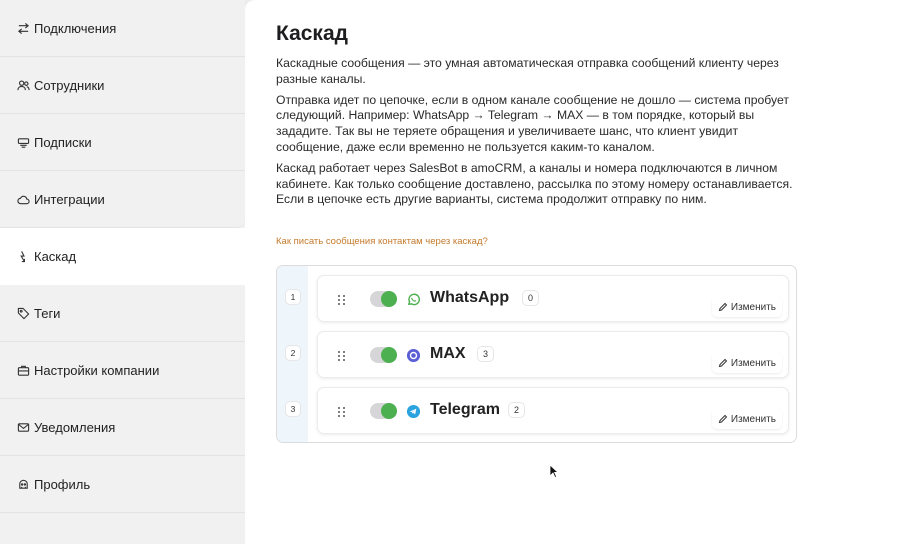  Describe the element at coordinates (531, 298) in the screenshot. I see `channel-count-badge: 0` at that location.